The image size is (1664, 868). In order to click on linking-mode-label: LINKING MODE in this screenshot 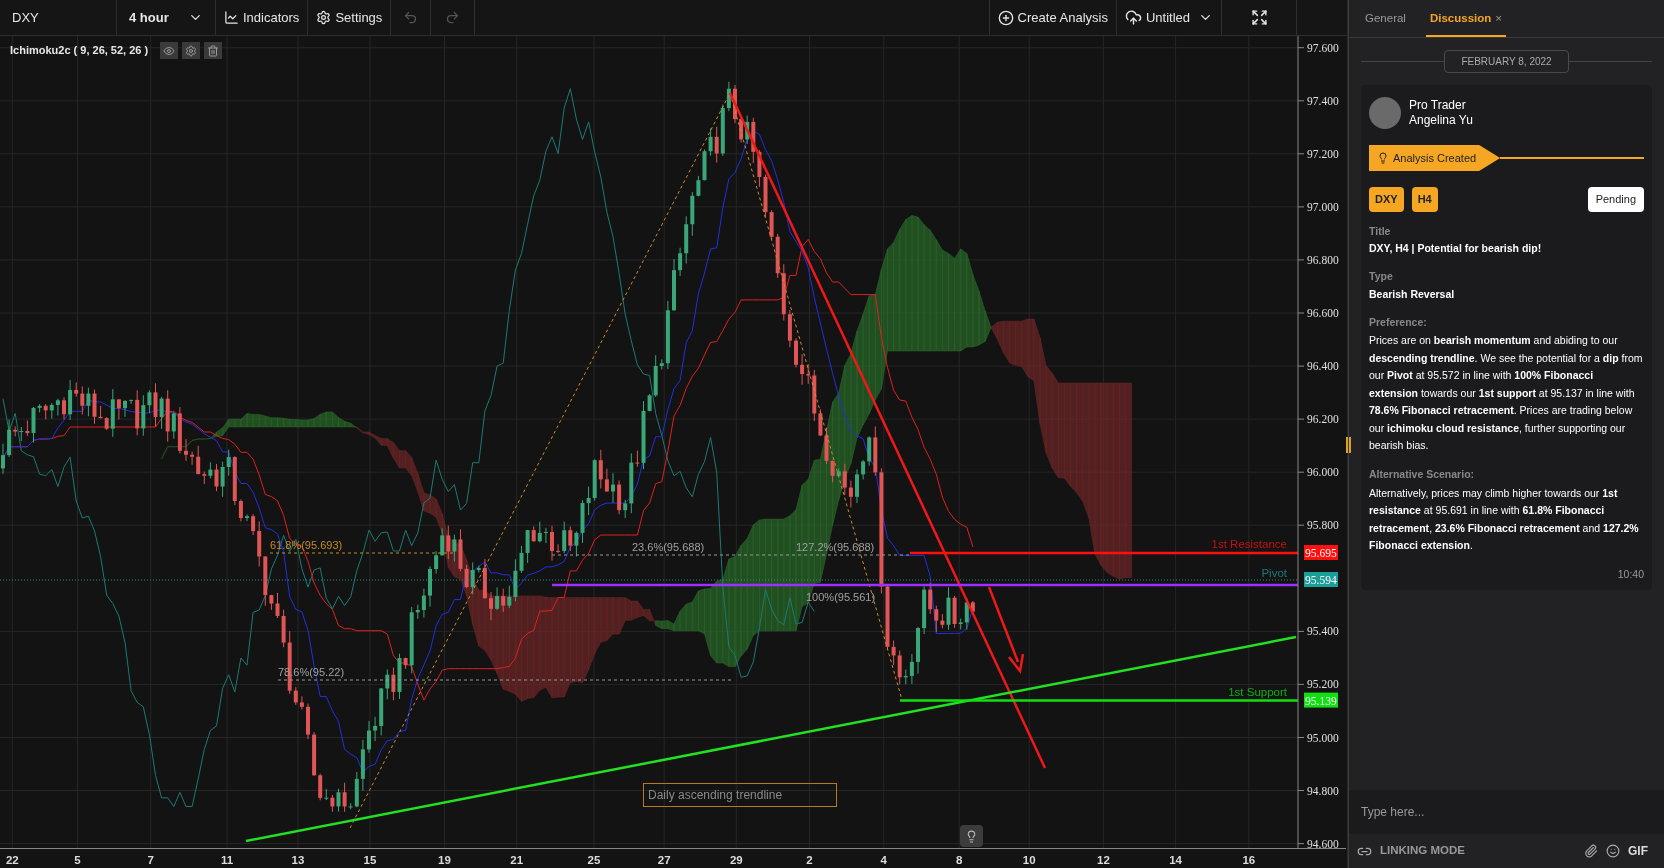, I will do `click(1422, 851)`.